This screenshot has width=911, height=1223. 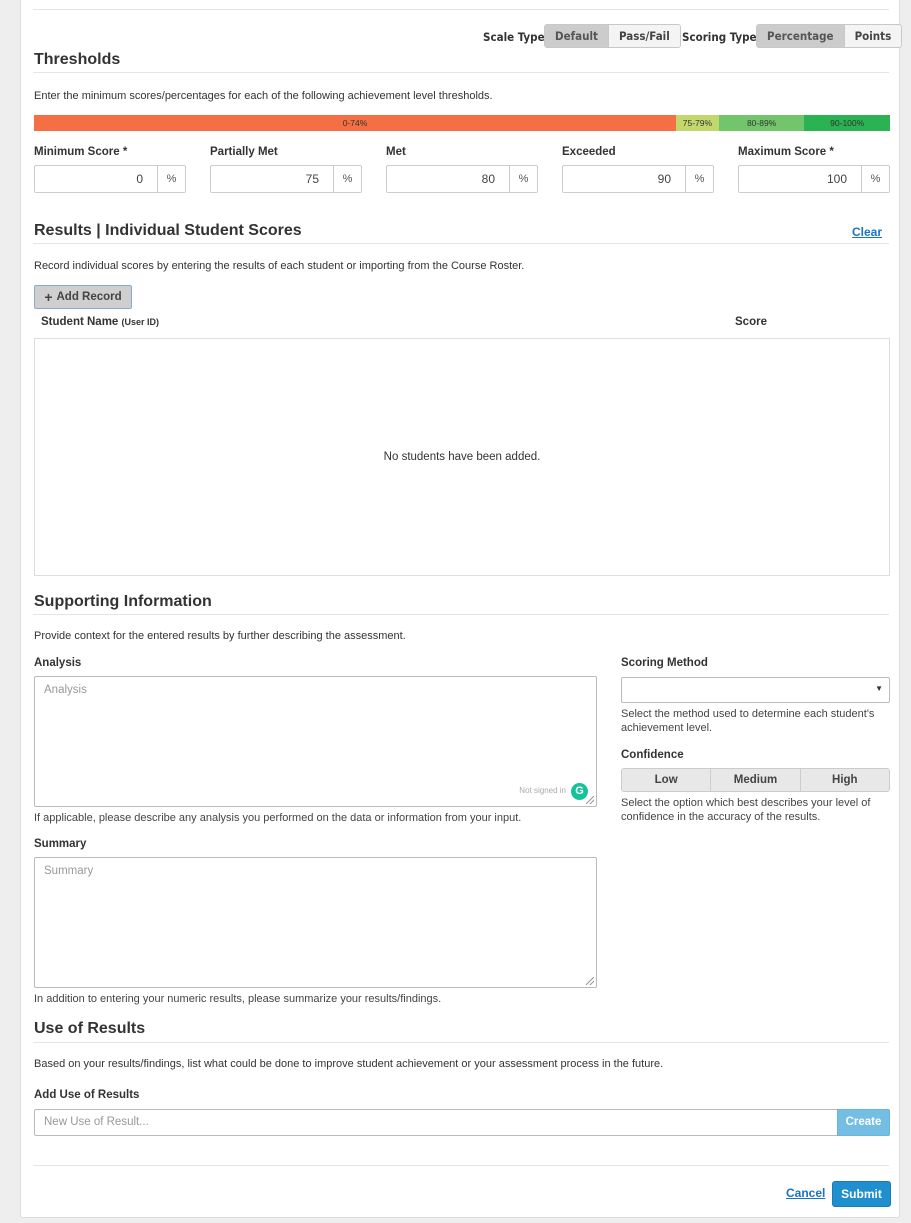 I want to click on scoring-type-label: Scoring Type, so click(x=719, y=37).